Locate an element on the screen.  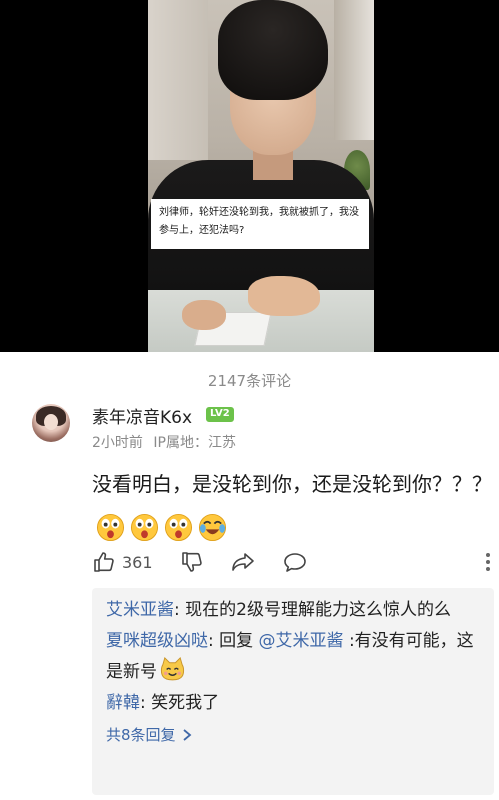
comment-time: 2小时前 is located at coordinates (117, 443).